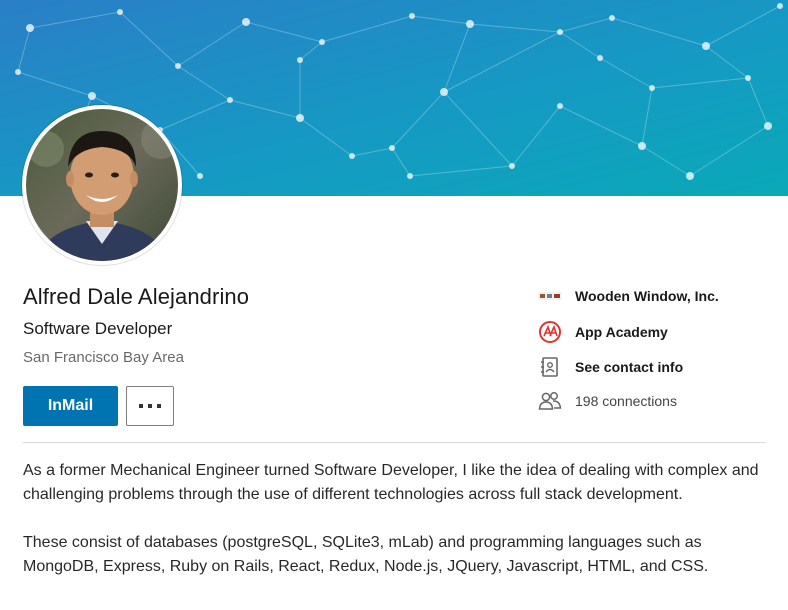  Describe the element at coordinates (629, 367) in the screenshot. I see `contact-info-label: See contact info` at that location.